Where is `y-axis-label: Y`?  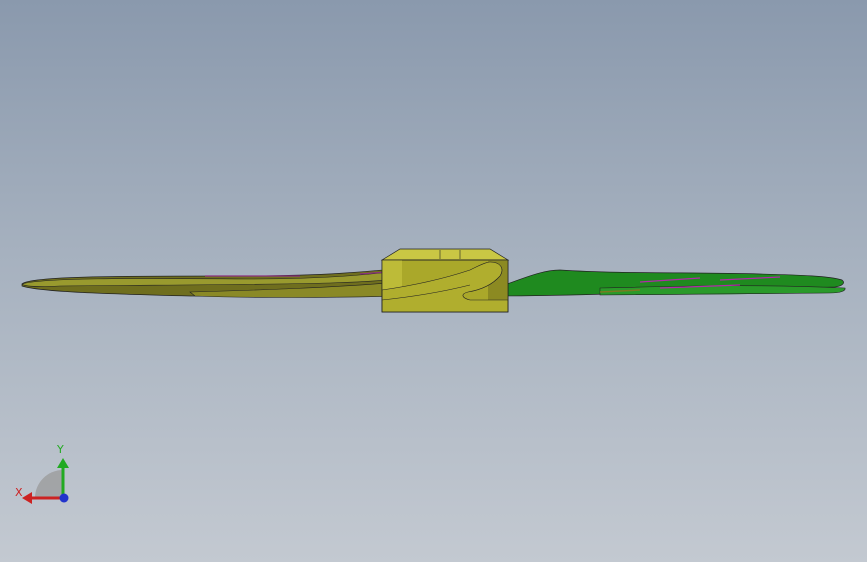 y-axis-label: Y is located at coordinates (60, 449).